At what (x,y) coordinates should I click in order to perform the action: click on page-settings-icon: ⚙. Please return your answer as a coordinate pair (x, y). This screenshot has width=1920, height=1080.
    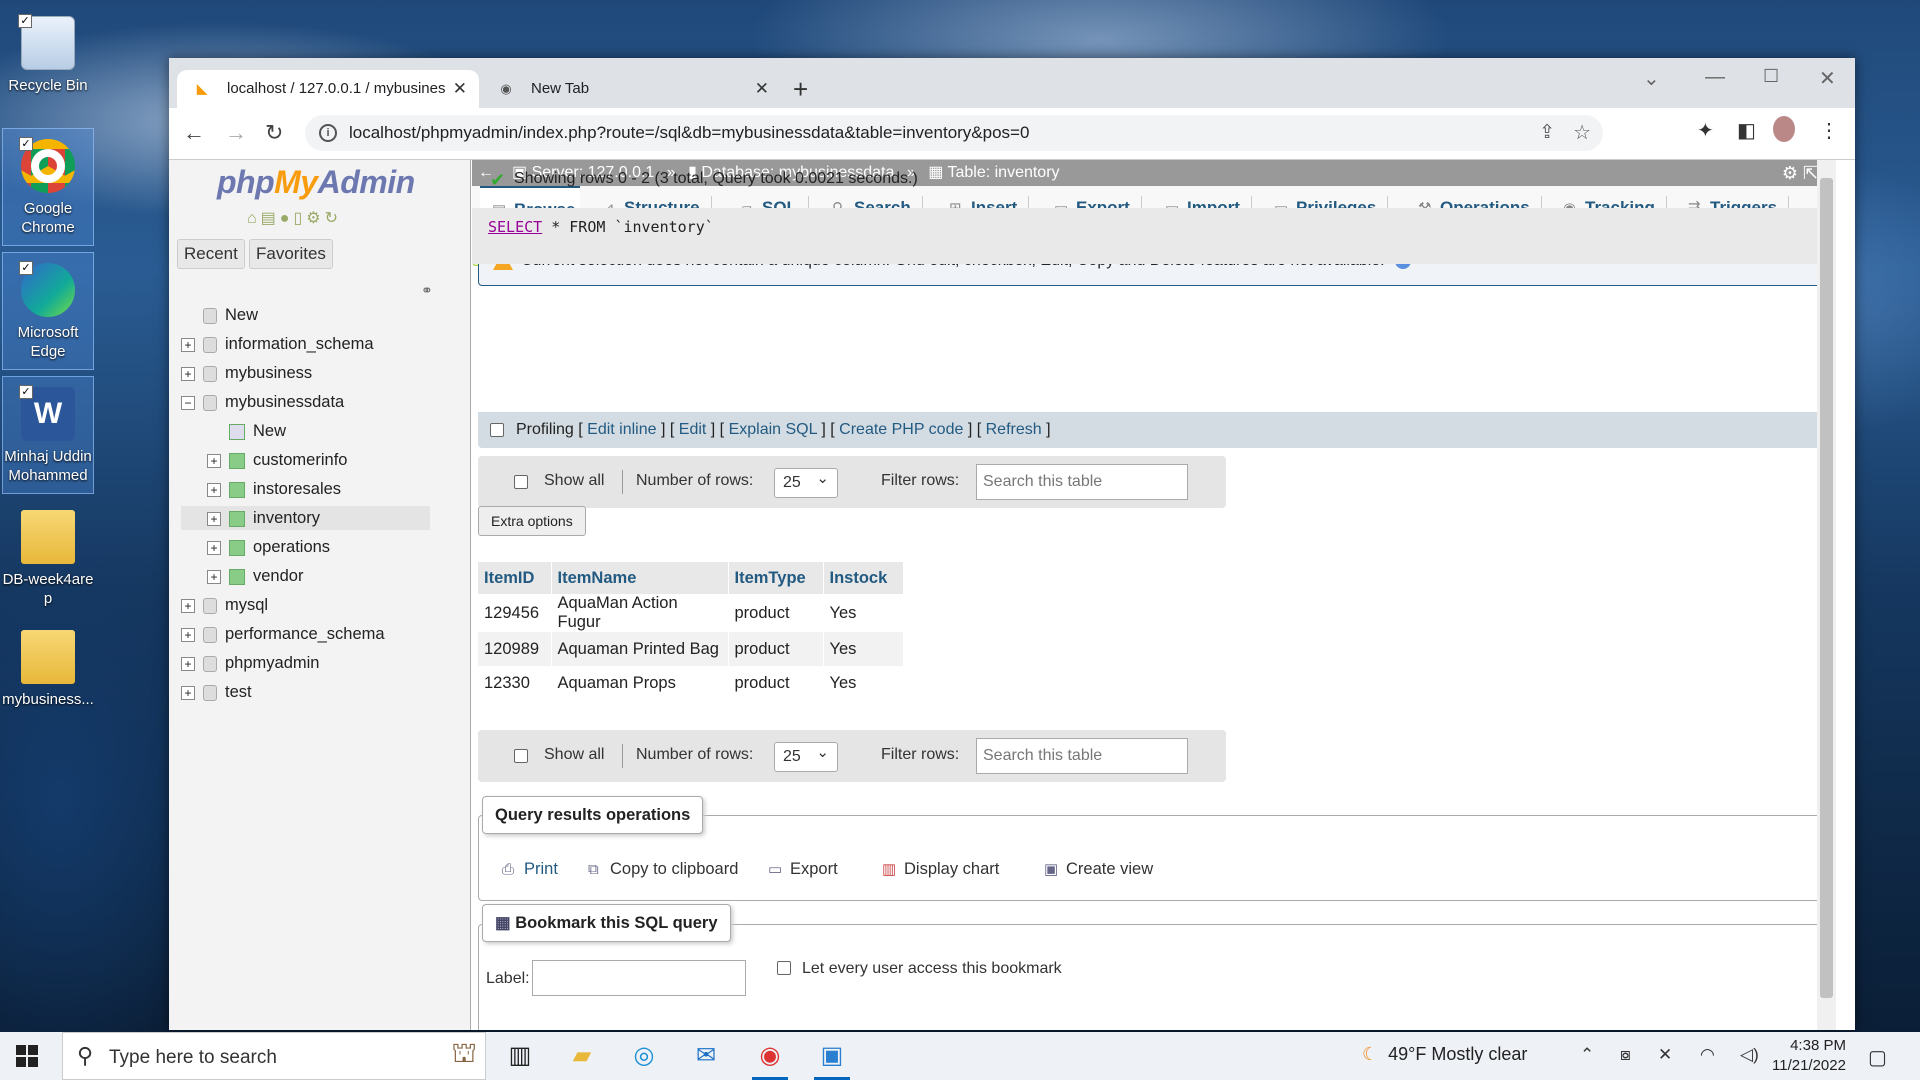
    Looking at the image, I should click on (1790, 173).